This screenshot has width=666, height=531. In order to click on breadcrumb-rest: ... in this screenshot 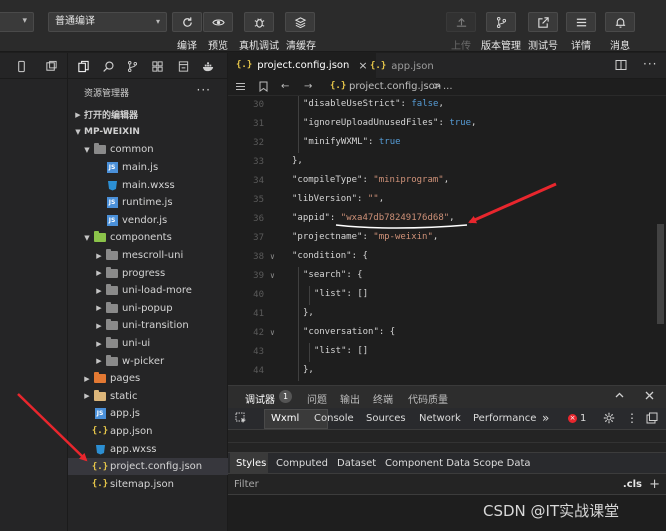, I will do `click(448, 86)`.